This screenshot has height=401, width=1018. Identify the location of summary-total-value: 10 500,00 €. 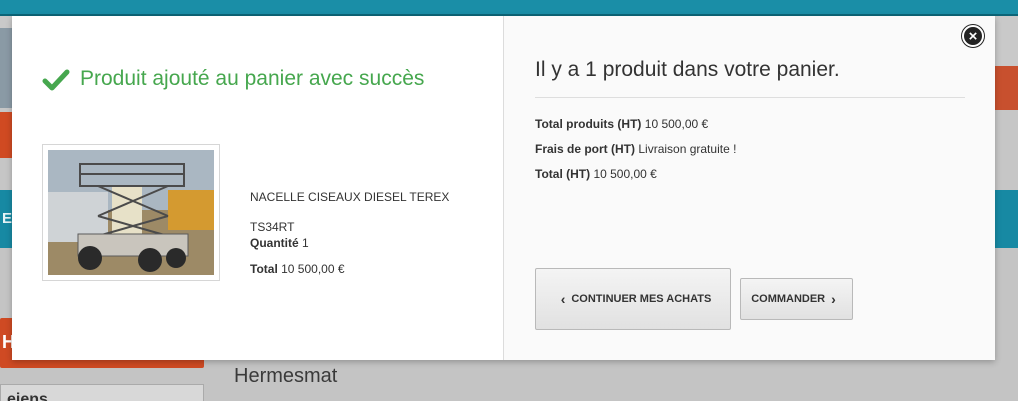
(625, 174).